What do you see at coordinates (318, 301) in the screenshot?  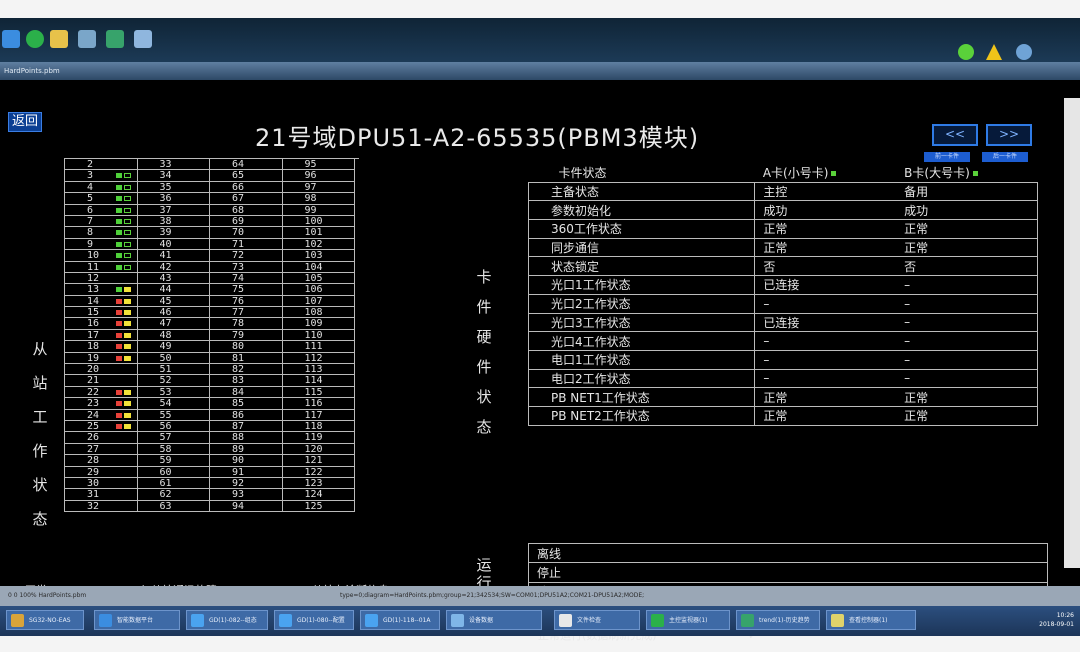 I see `station-cell: 107` at bounding box center [318, 301].